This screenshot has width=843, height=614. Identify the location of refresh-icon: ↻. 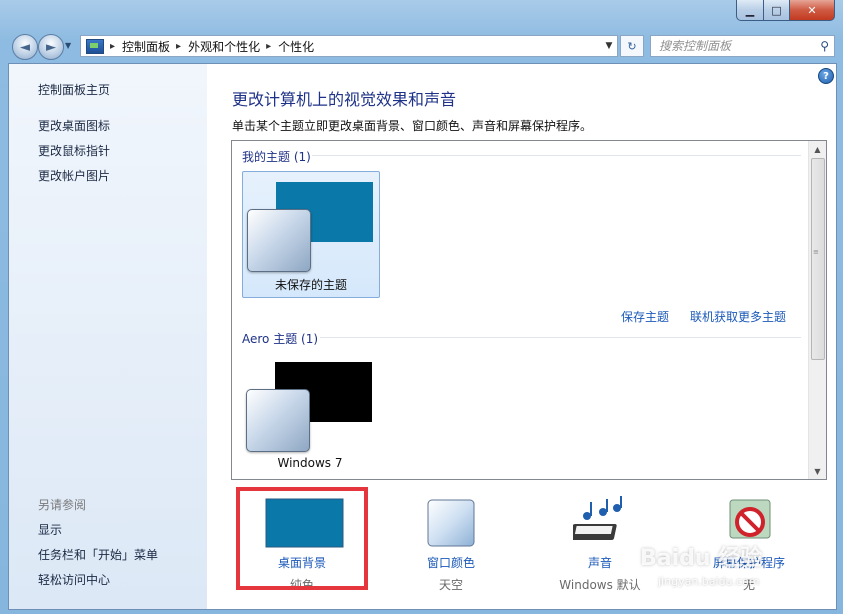
(632, 46).